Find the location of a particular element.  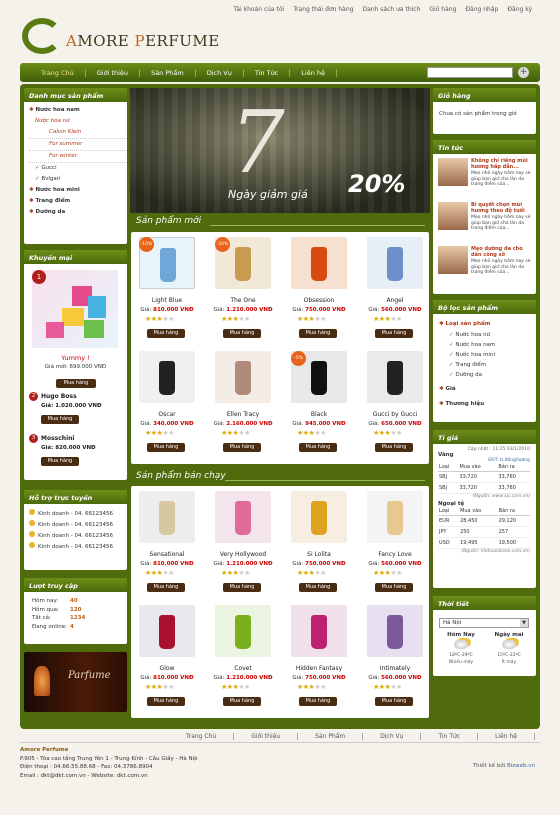

product-name: Covet is located at coordinates (243, 668).